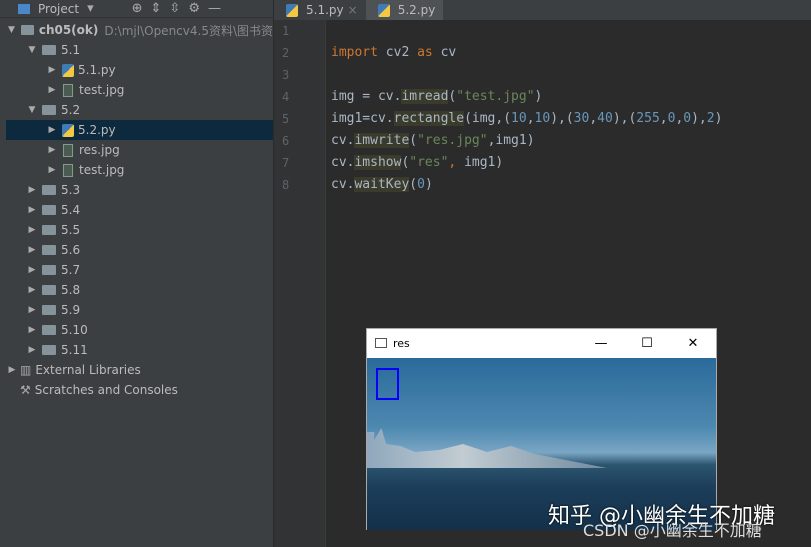 The image size is (811, 547). Describe the element at coordinates (139, 50) in the screenshot. I see `tree-item: ▼ 5.1` at that location.